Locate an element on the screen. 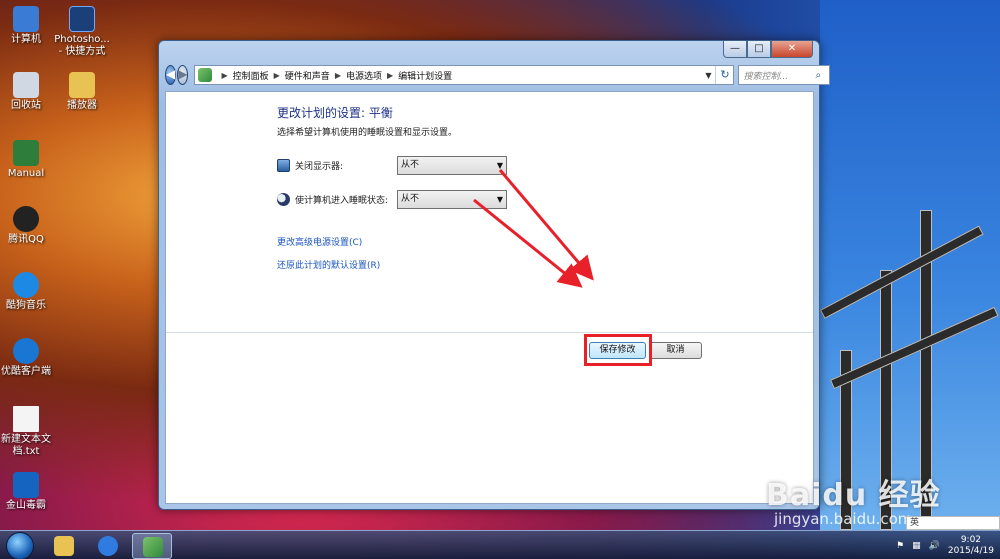  kugou-icon is located at coordinates (26, 285).